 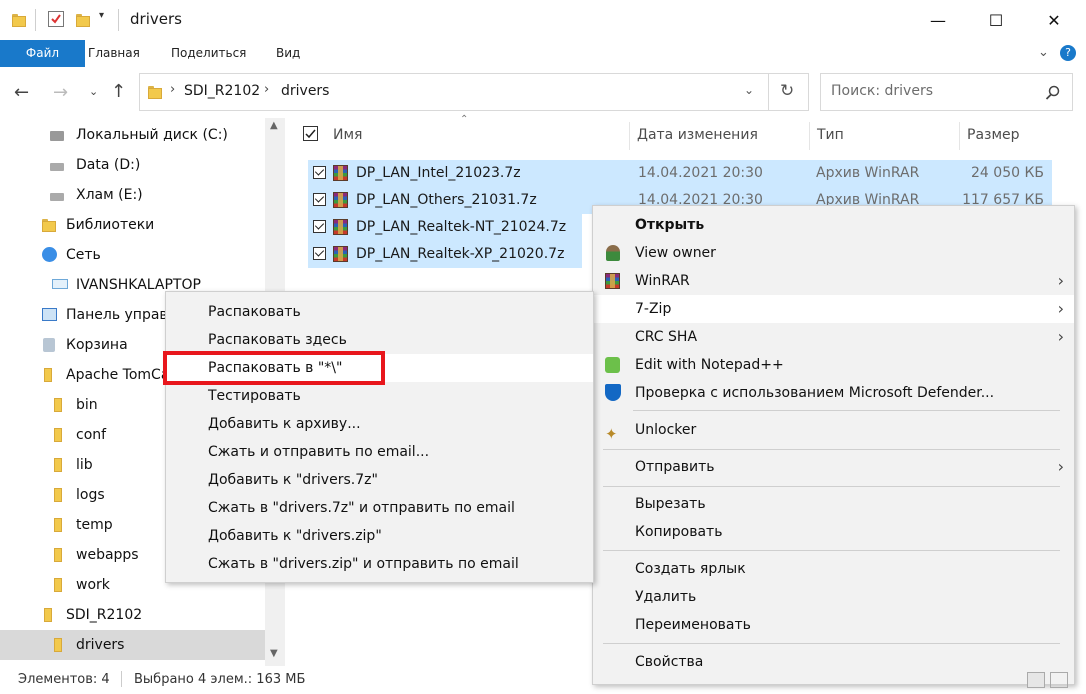 What do you see at coordinates (310, 133) in the screenshot?
I see `select-all-checkbox` at bounding box center [310, 133].